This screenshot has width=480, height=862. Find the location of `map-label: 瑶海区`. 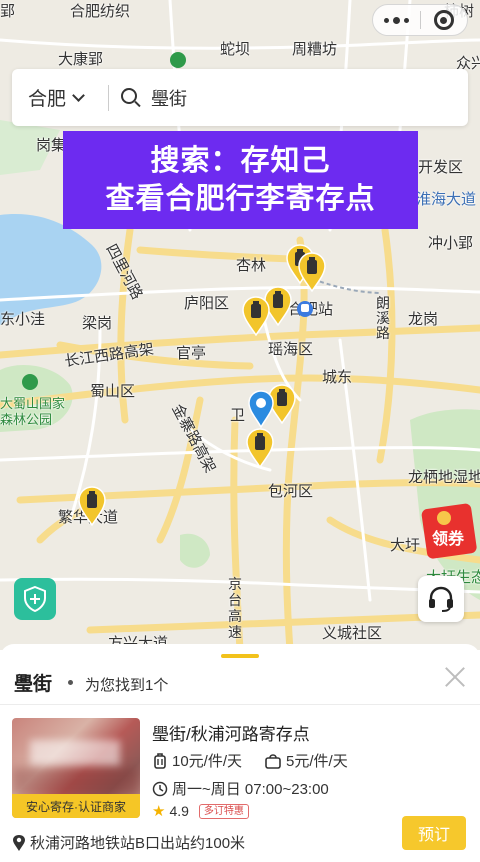

map-label: 瑶海区 is located at coordinates (291, 349).